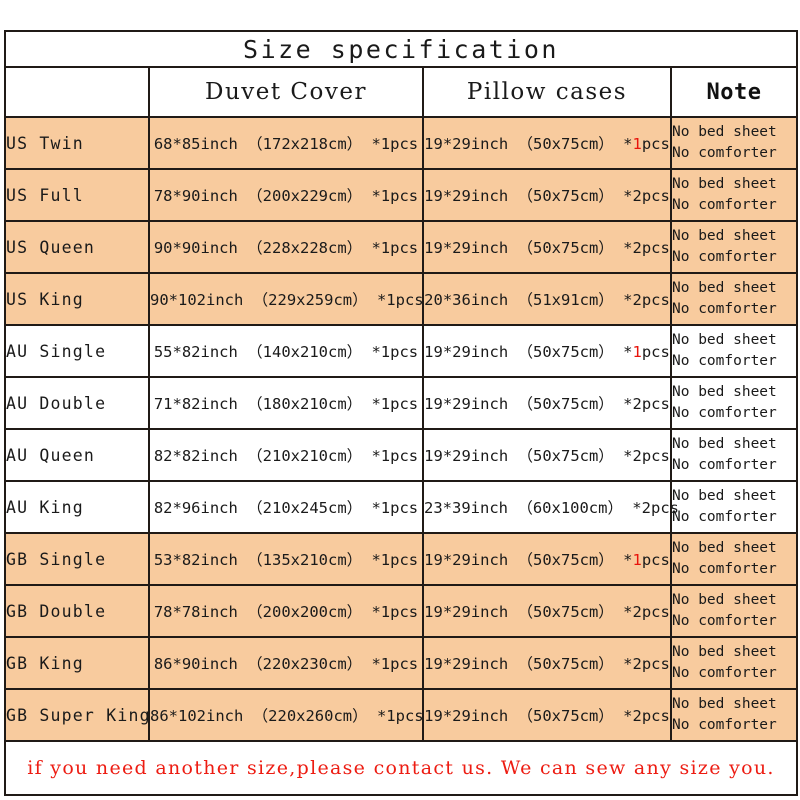 This screenshot has height=800, width=800. I want to click on cell-duvet-cover: 55*82inch （140x210cm） *1pcs, so click(286, 351).